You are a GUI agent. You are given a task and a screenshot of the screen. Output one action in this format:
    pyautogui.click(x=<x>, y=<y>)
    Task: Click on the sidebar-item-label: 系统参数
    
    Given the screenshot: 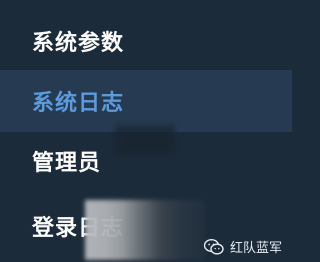 What is the action you would take?
    pyautogui.click(x=78, y=43)
    